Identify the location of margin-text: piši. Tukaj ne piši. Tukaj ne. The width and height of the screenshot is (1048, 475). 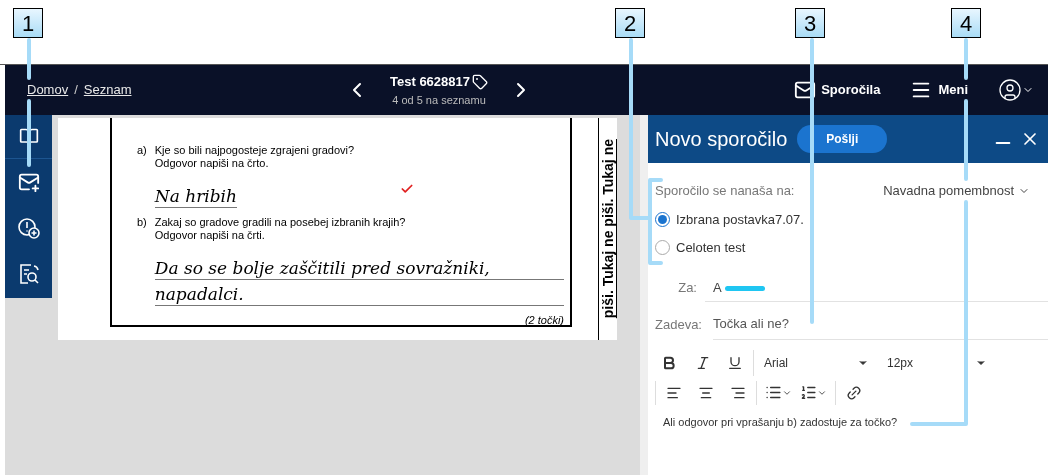
(607, 229).